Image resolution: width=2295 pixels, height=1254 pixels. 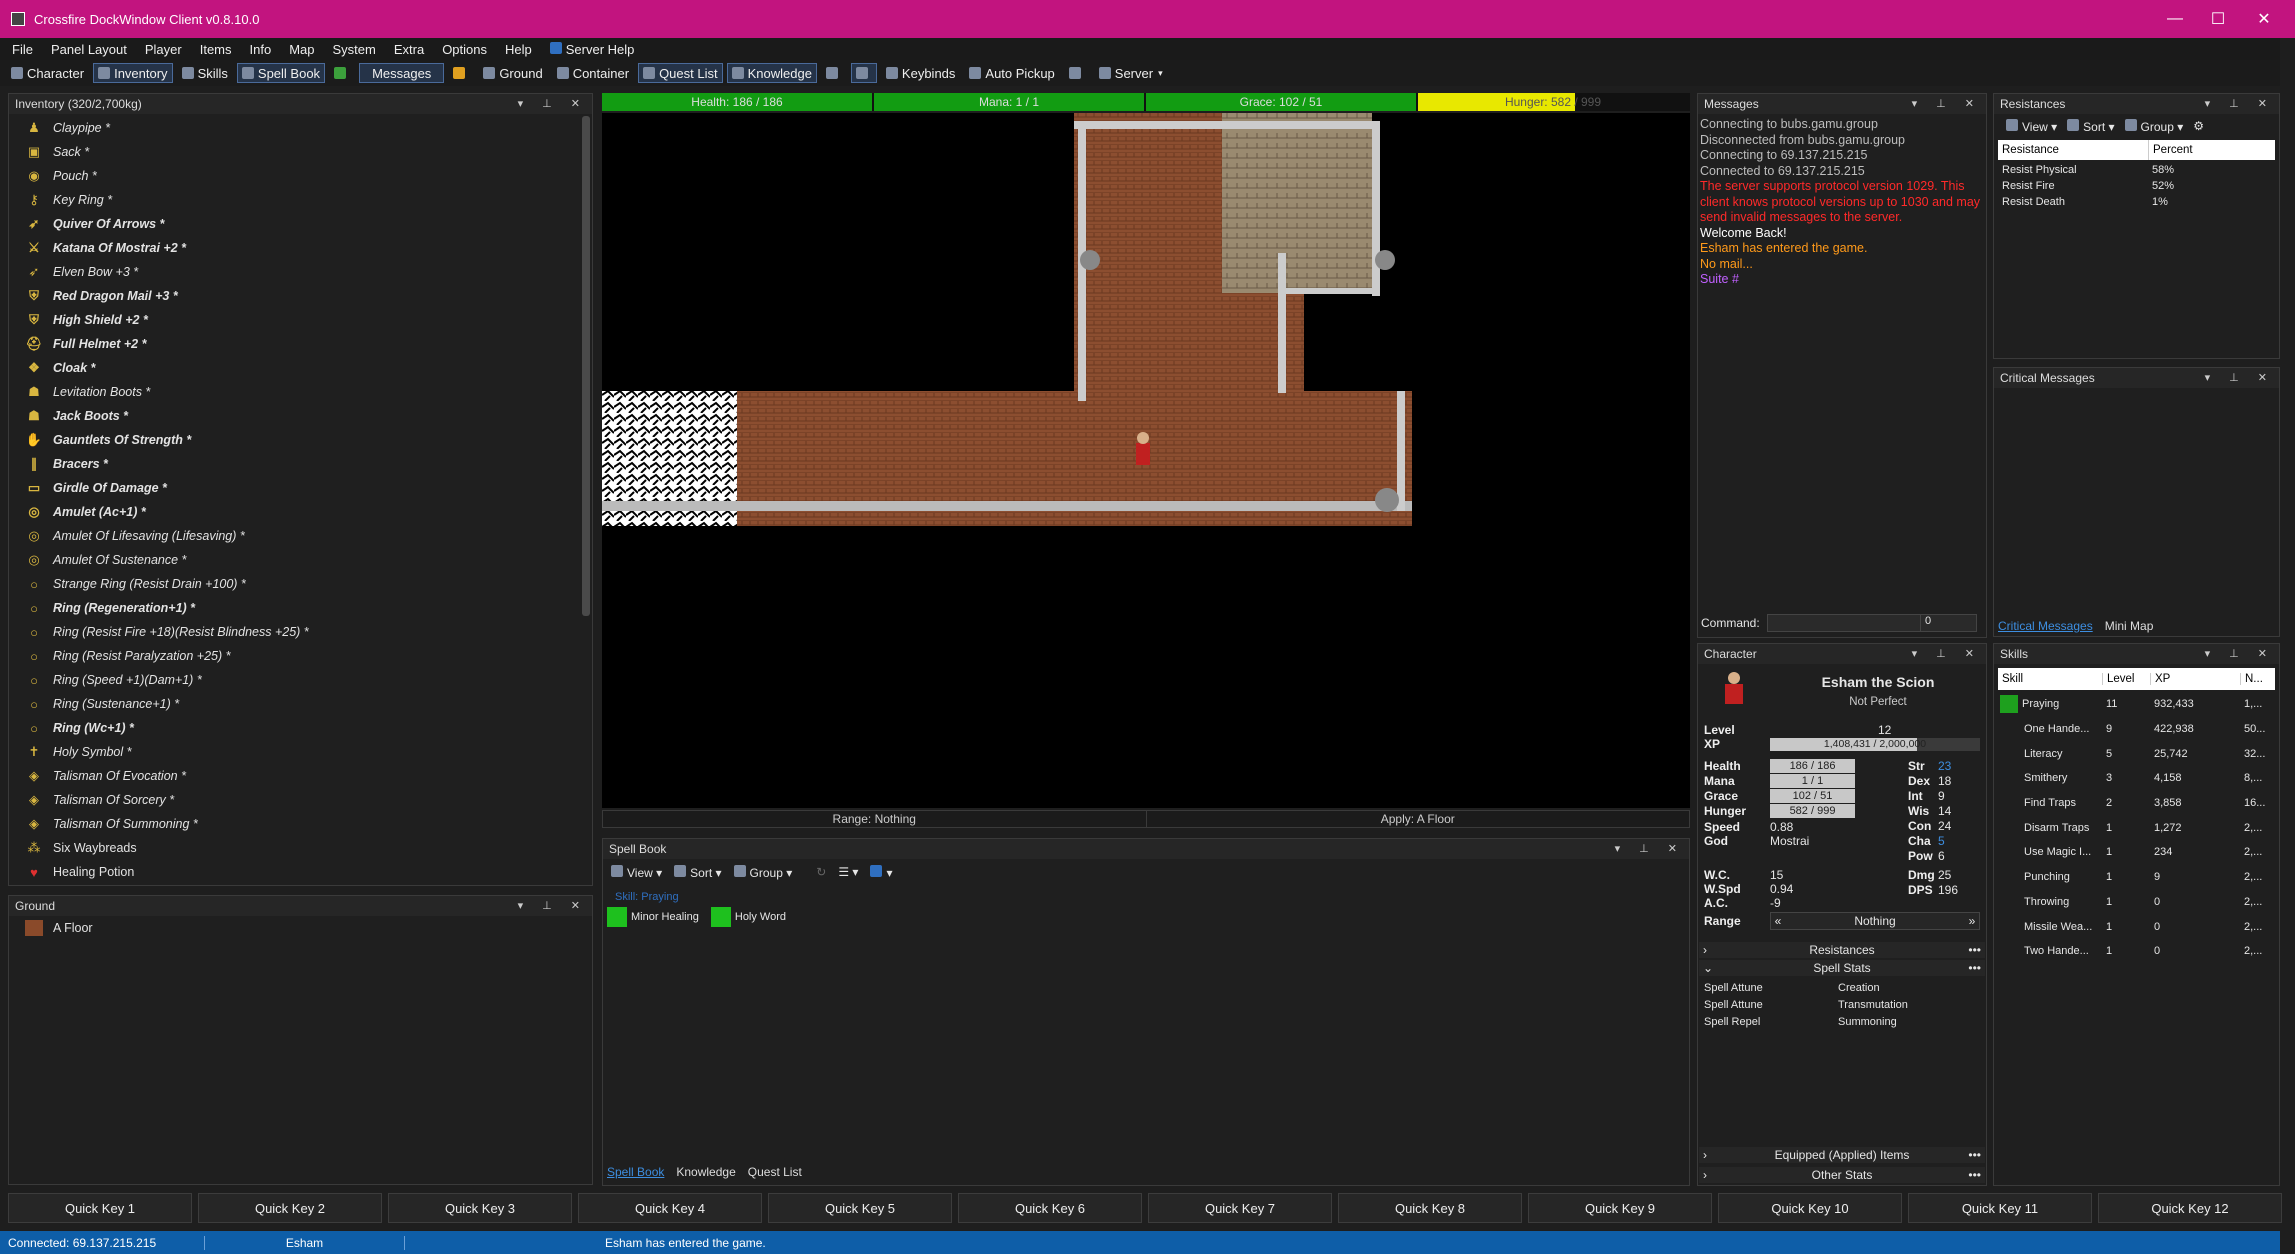 I want to click on inventory-item: ✝ Holy Symbol *, so click(x=300, y=752).